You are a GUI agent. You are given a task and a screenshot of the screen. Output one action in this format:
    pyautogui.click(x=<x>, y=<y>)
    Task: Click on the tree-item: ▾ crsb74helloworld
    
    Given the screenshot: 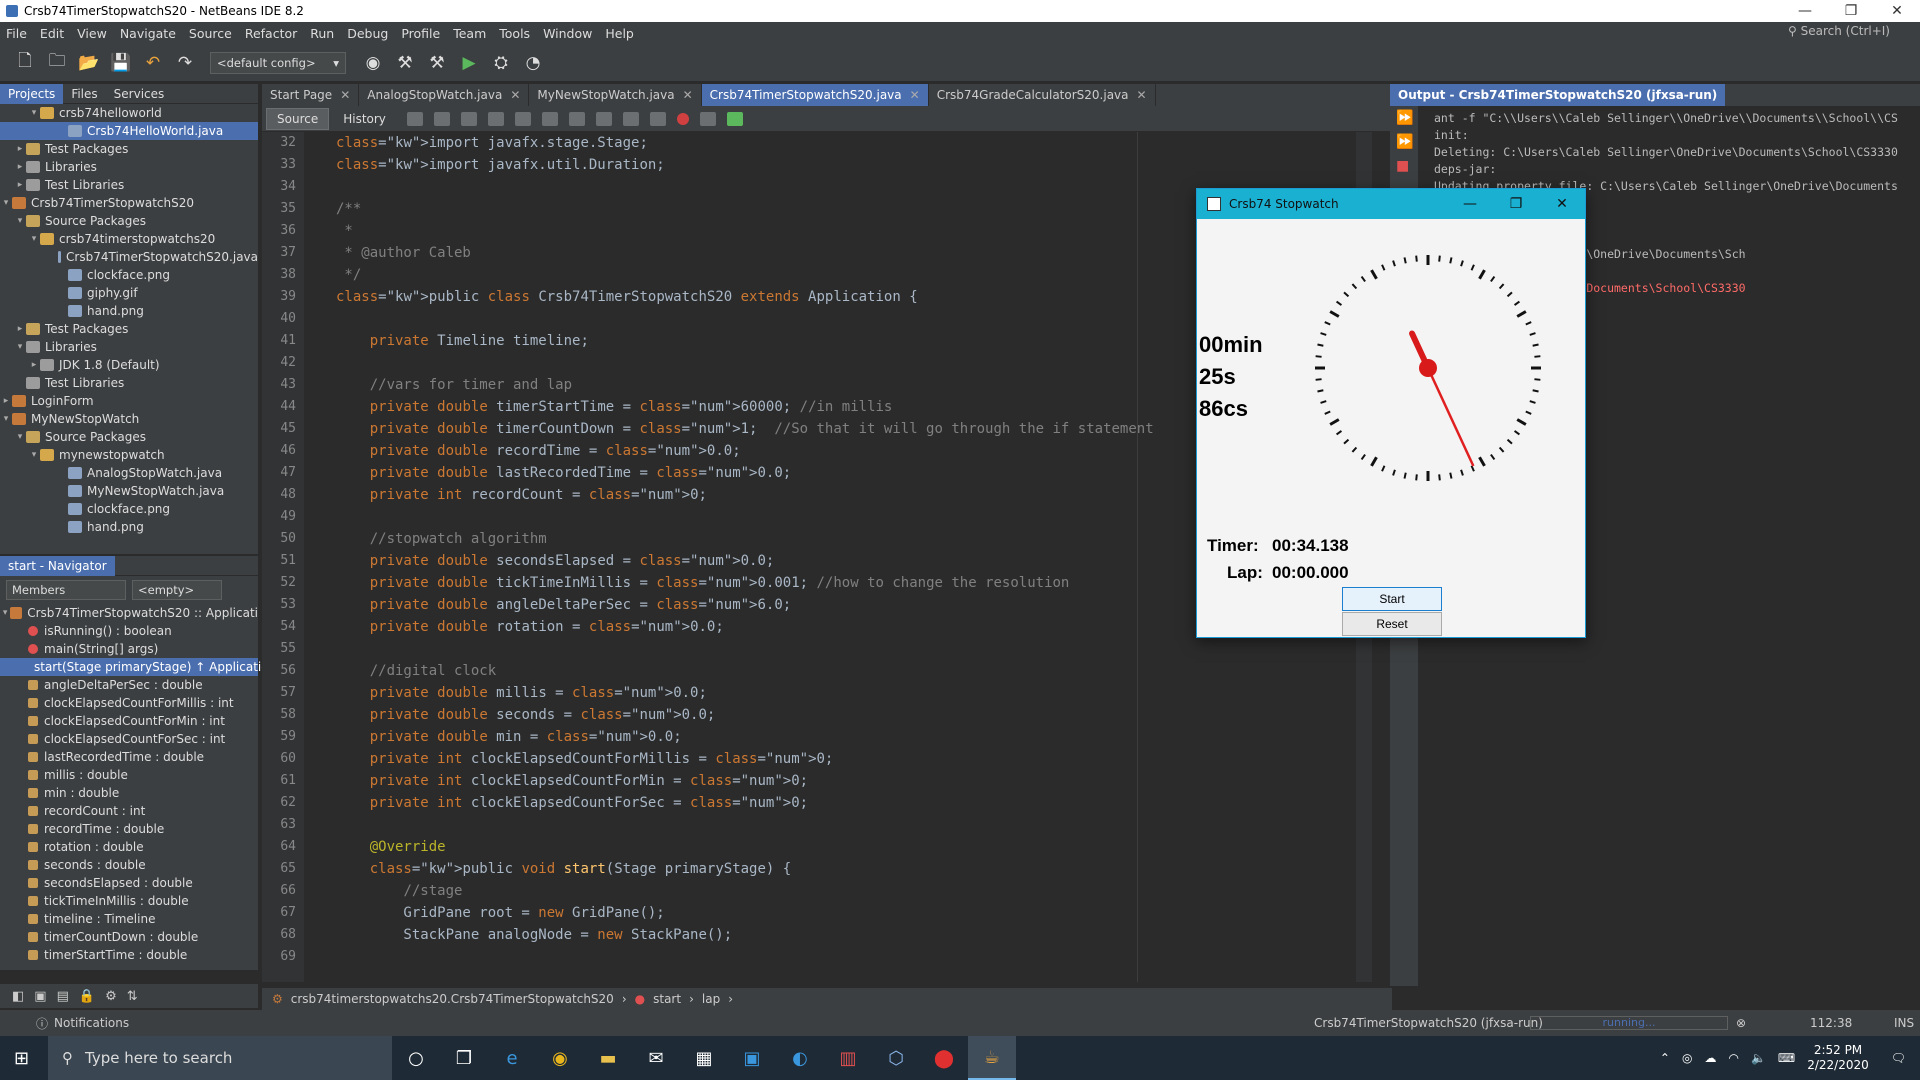 What is the action you would take?
    pyautogui.click(x=129, y=113)
    